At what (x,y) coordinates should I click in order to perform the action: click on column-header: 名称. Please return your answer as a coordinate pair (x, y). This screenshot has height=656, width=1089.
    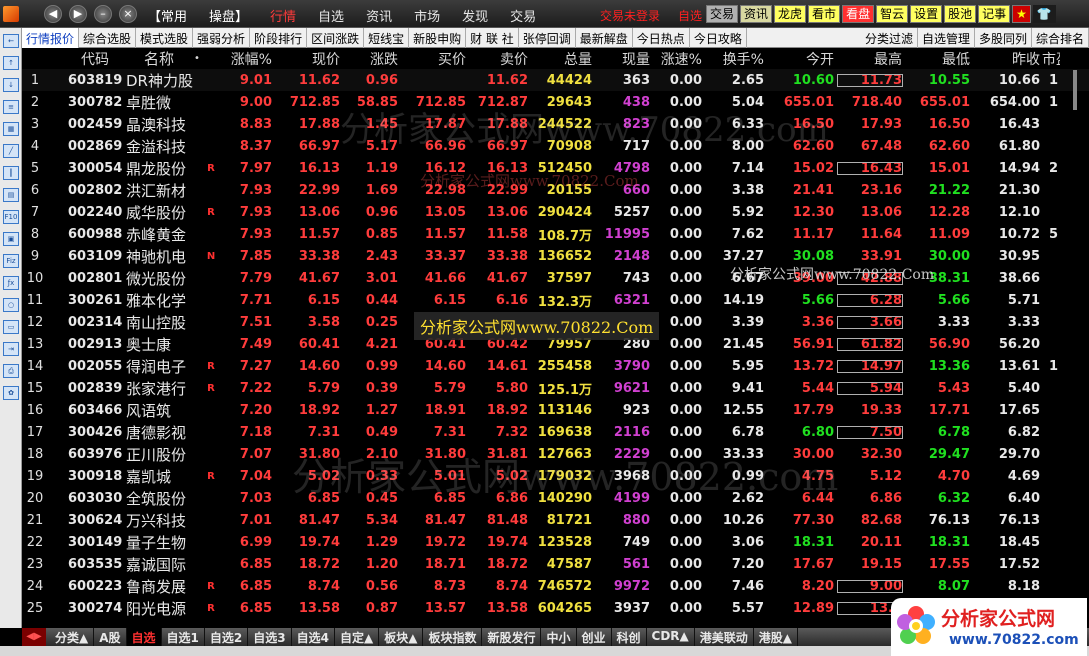
    Looking at the image, I should click on (159, 58).